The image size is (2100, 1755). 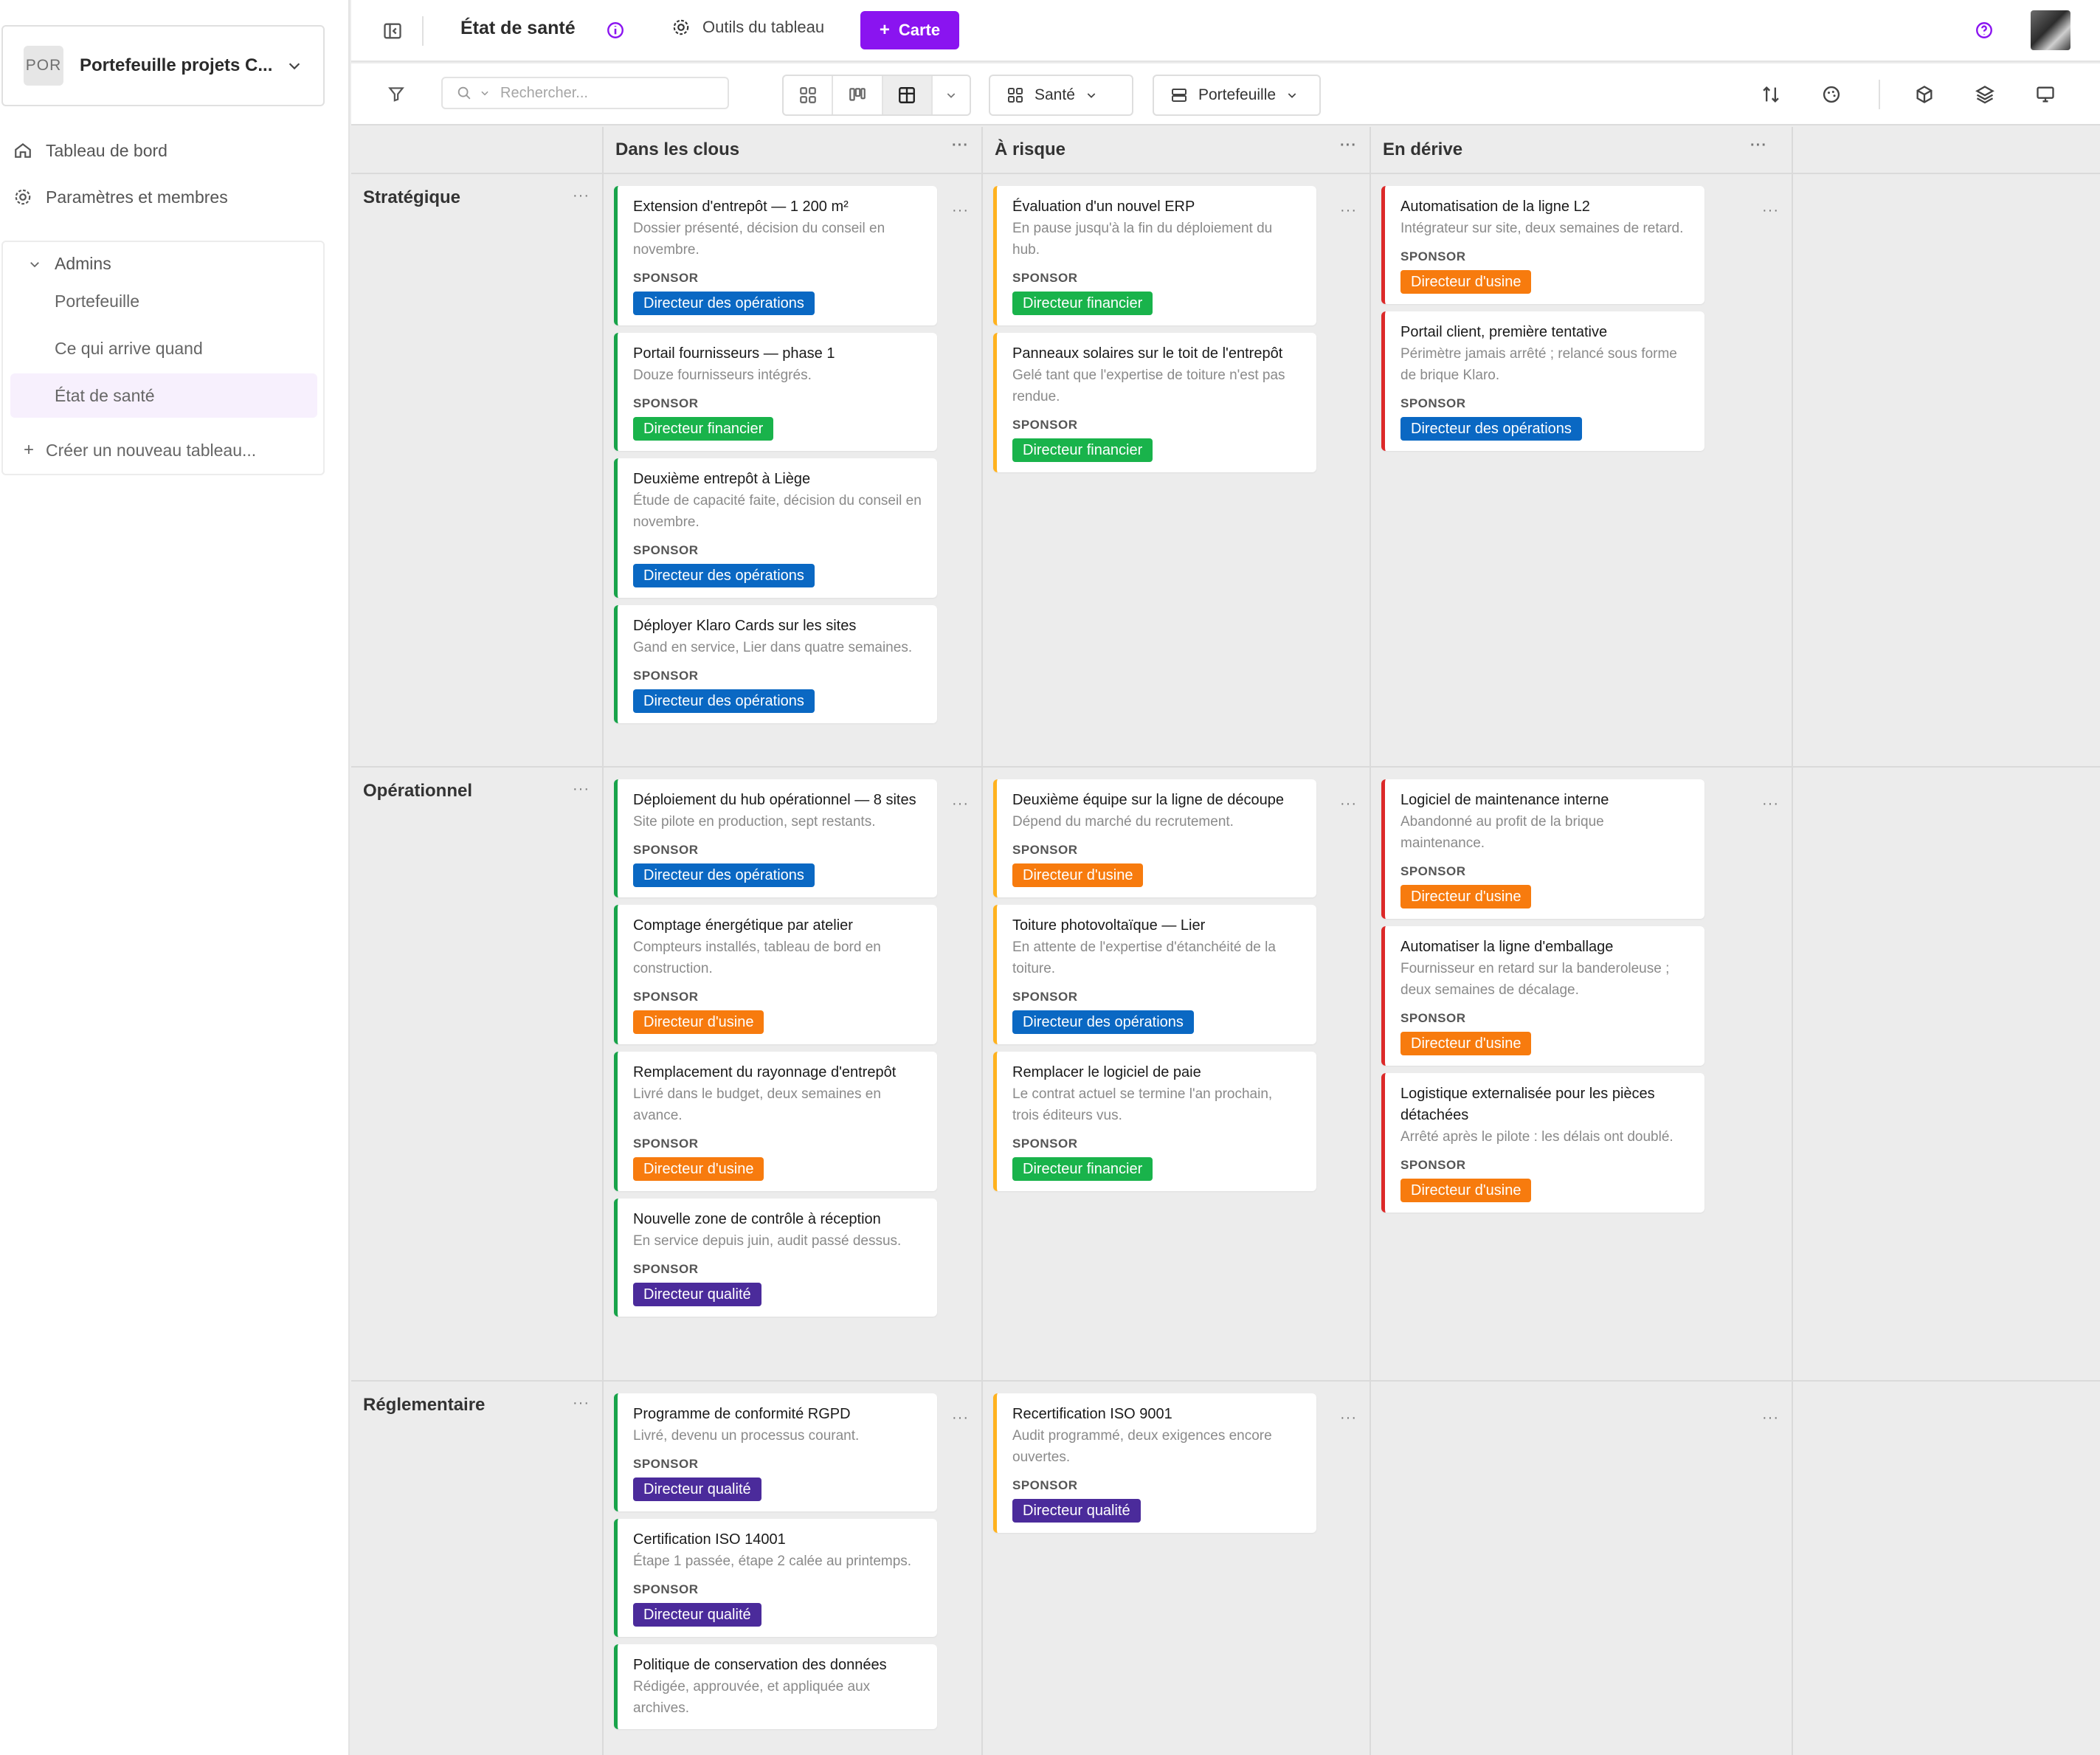 I want to click on row-header: Stratégique, so click(x=412, y=197).